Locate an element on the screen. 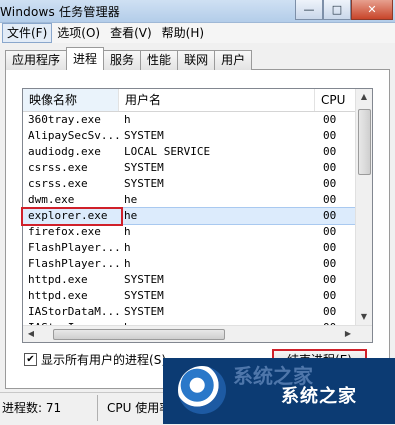 Image resolution: width=395 pixels, height=425 pixels. horizontal-scrollbar: ◀ ▶ is located at coordinates (197, 333).